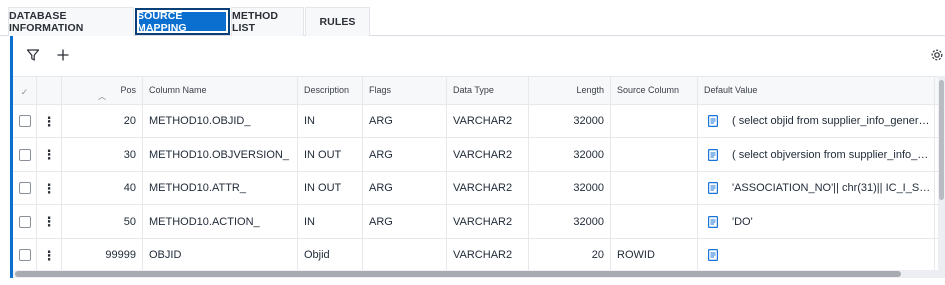 The image size is (945, 285). I want to click on tab-method-list: METHOD LIST, so click(267, 21).